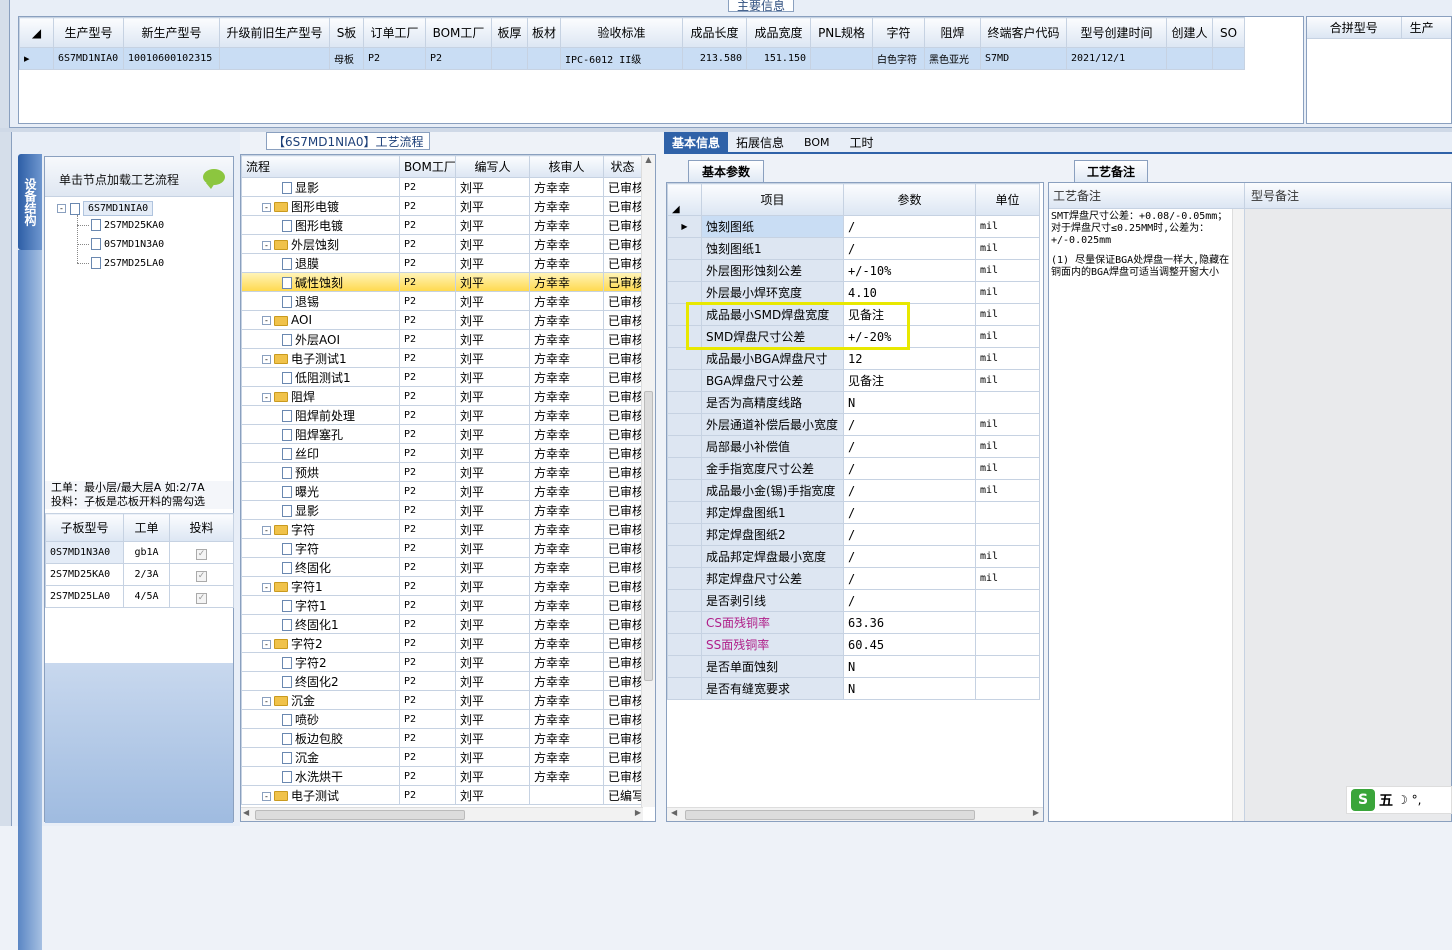 The height and width of the screenshot is (950, 1452). I want to click on flow-row: - 字符2 P2 刘平 方幸幸 已审核, so click(441, 643).